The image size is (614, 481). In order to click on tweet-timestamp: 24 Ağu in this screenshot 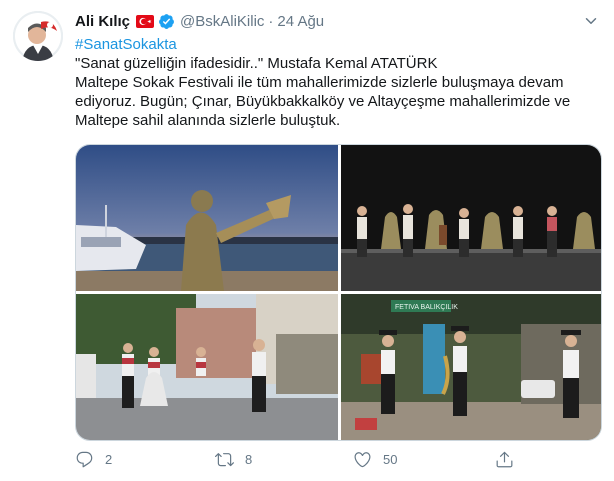, I will do `click(300, 21)`.